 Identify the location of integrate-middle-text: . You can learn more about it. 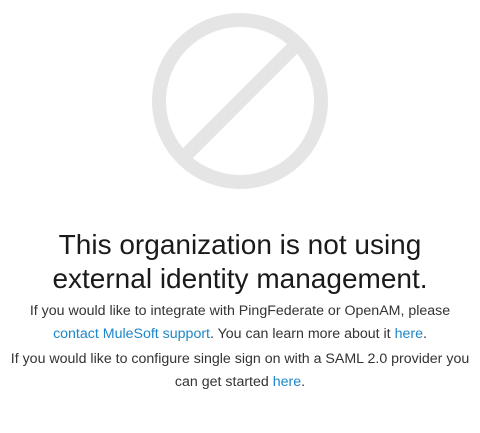
(302, 334).